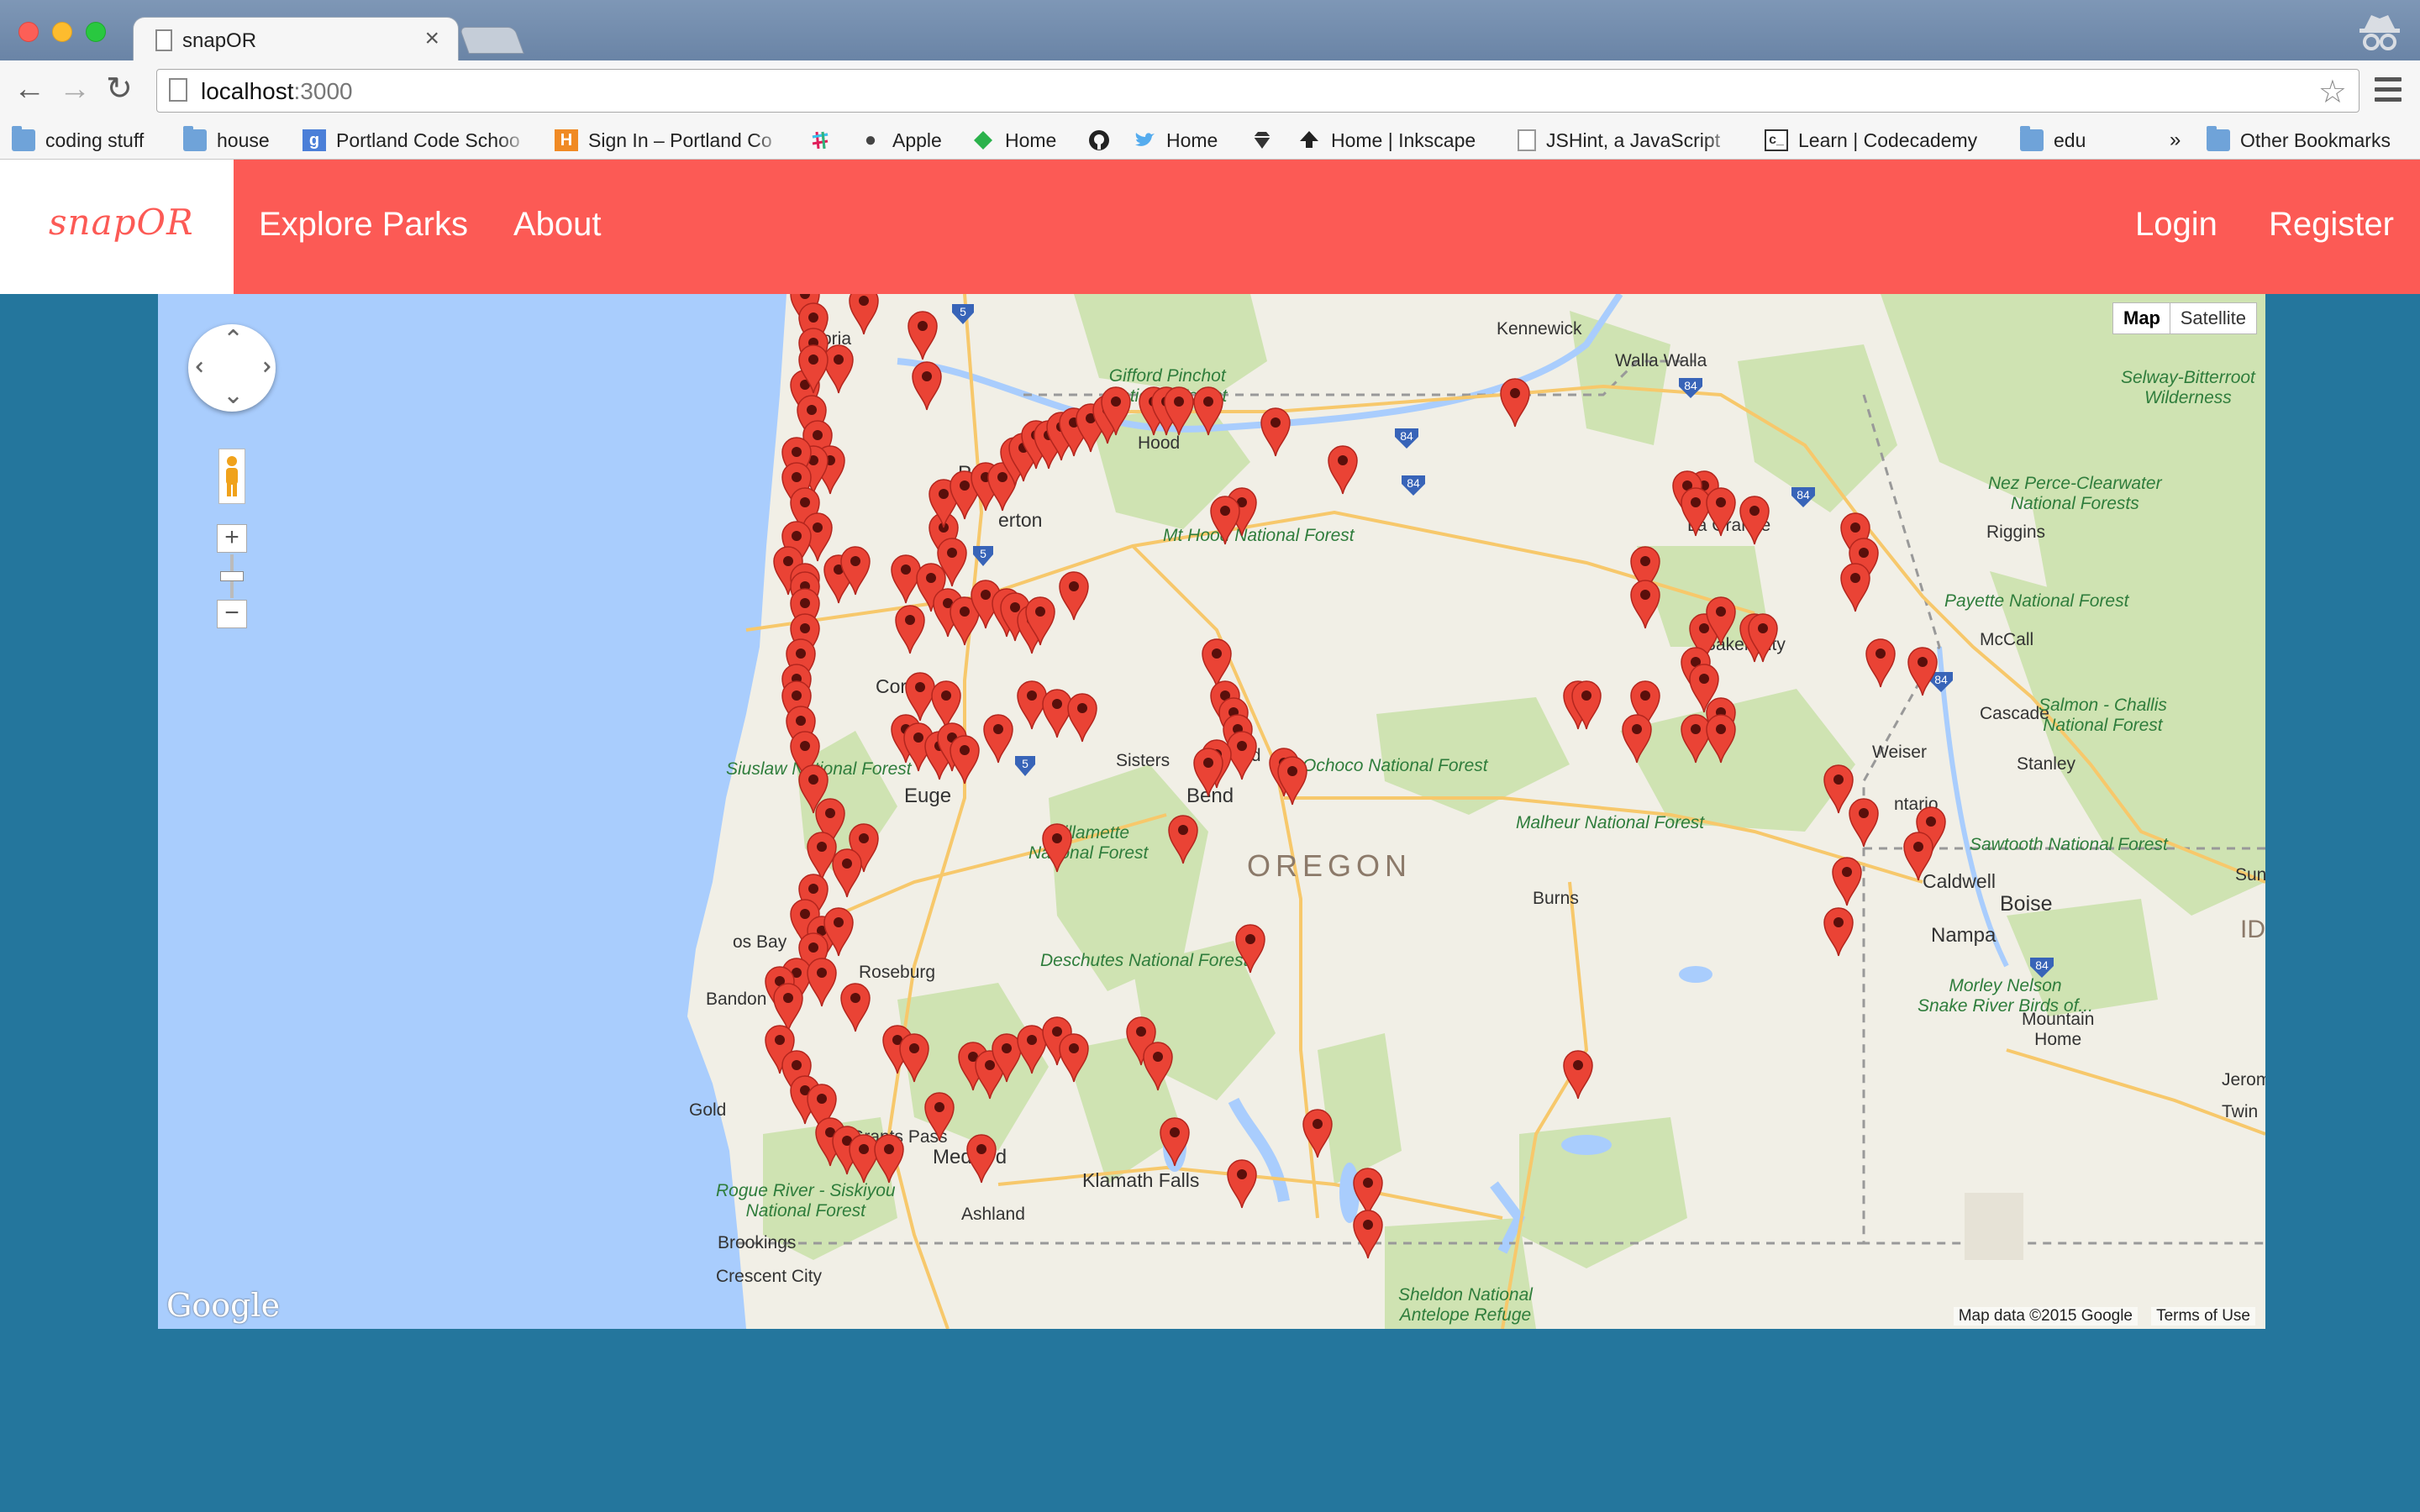 The width and height of the screenshot is (2420, 1512). Describe the element at coordinates (28, 32) in the screenshot. I see `window-close-button` at that location.